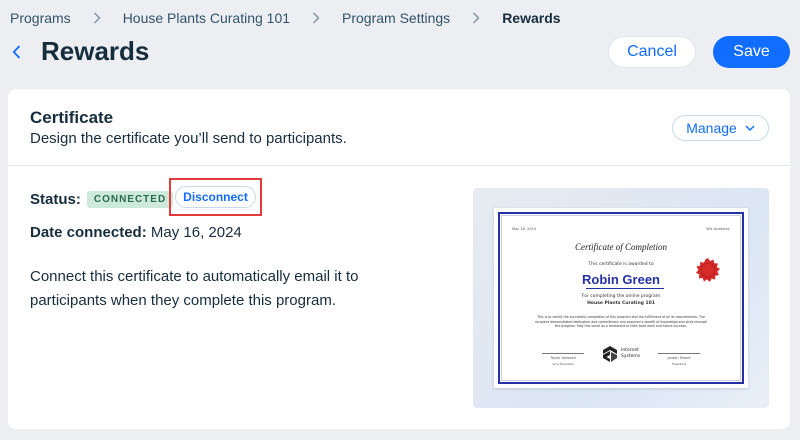  What do you see at coordinates (531, 18) in the screenshot?
I see `breadcrumb-item-rewards: Rewards` at bounding box center [531, 18].